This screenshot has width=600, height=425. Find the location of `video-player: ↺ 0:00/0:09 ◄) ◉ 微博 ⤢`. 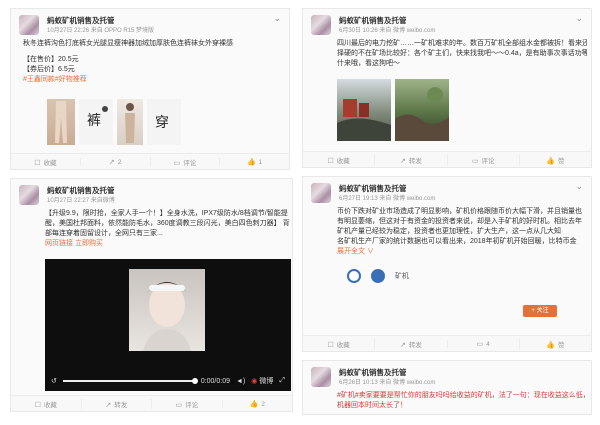

video-player: ↺ 0:00/0:09 ◄) ◉ 微博 ⤢ is located at coordinates (168, 325).